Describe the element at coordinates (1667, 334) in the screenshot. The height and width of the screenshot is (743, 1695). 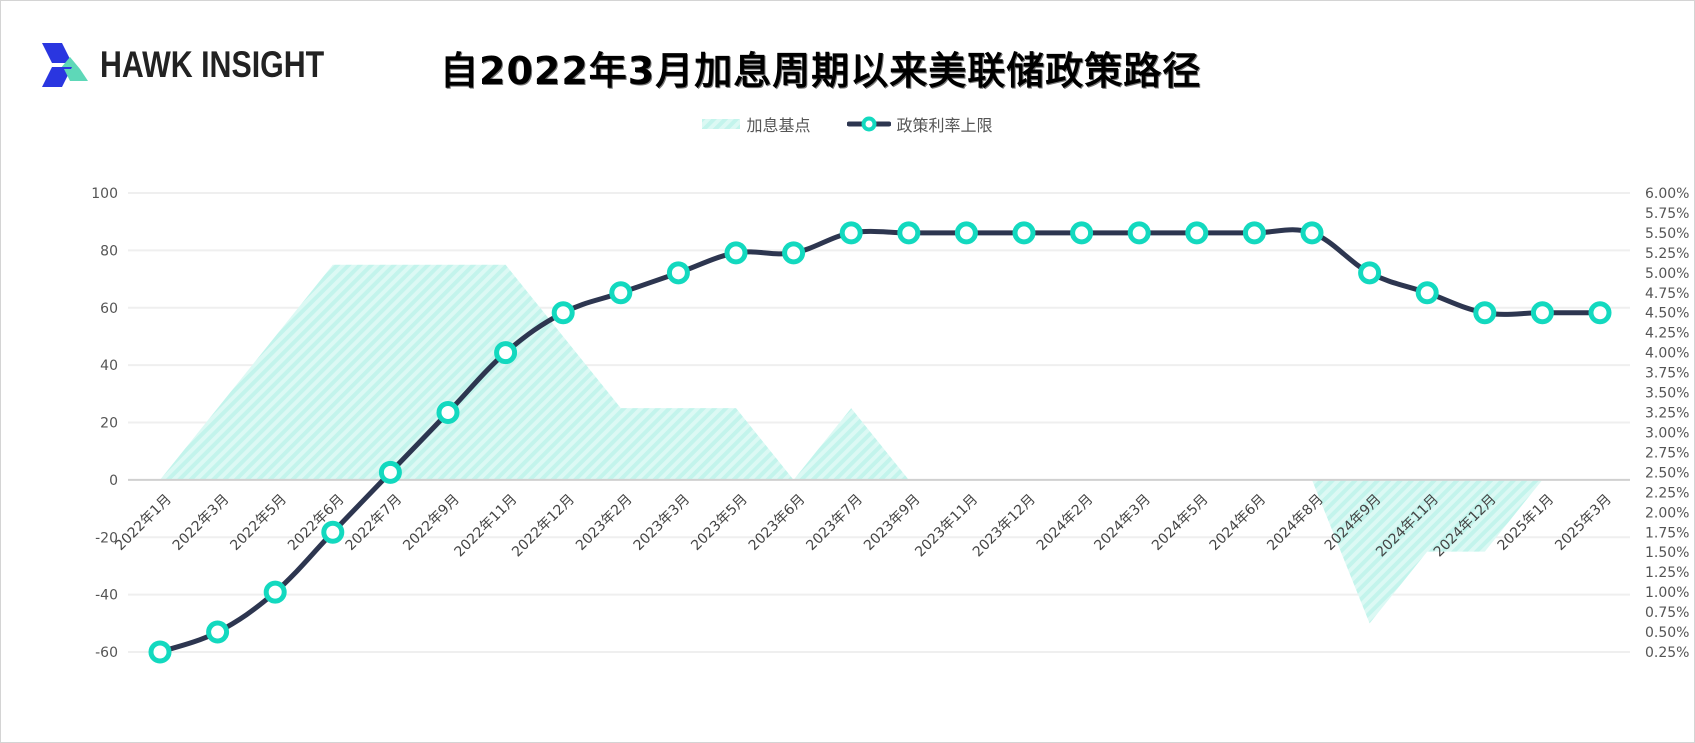
I see `right-tick-label: 4.25%` at that location.